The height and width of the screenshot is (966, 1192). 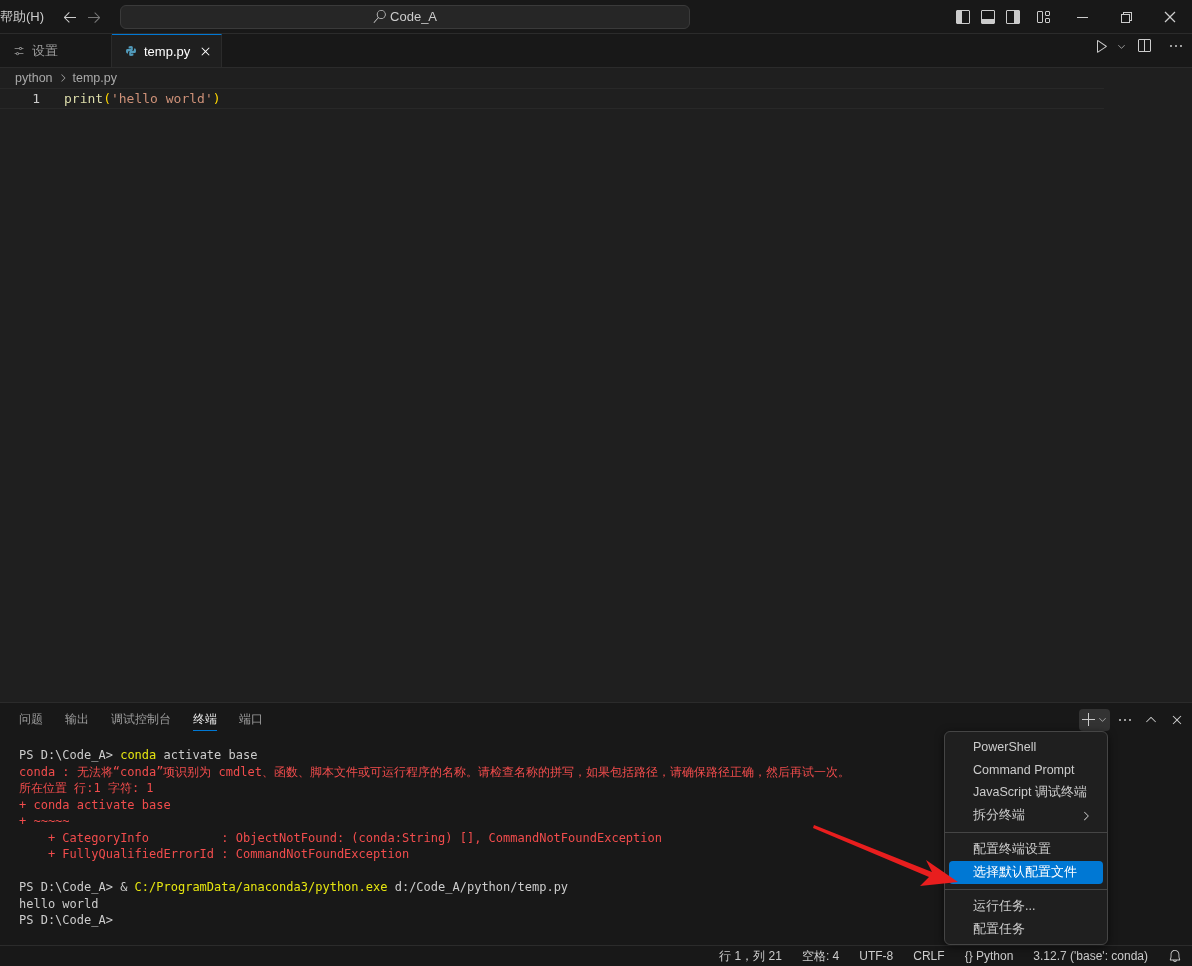 I want to click on status-item: UTF-8, so click(x=876, y=956).